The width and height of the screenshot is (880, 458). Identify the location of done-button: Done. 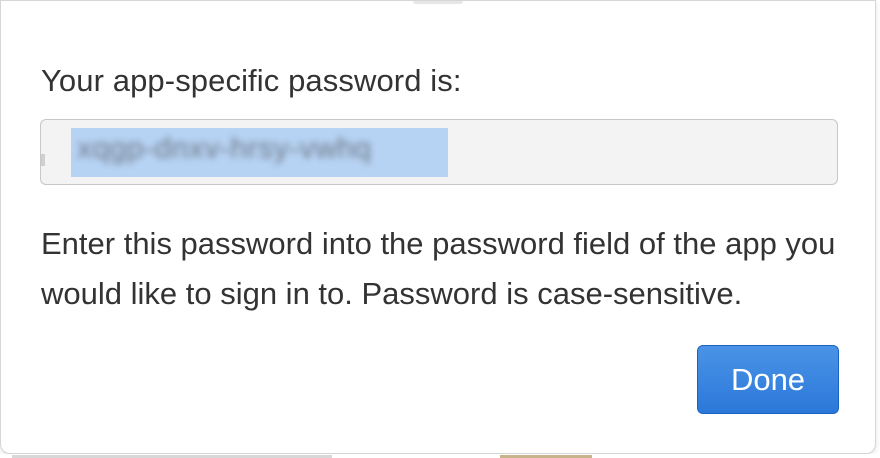
(768, 379).